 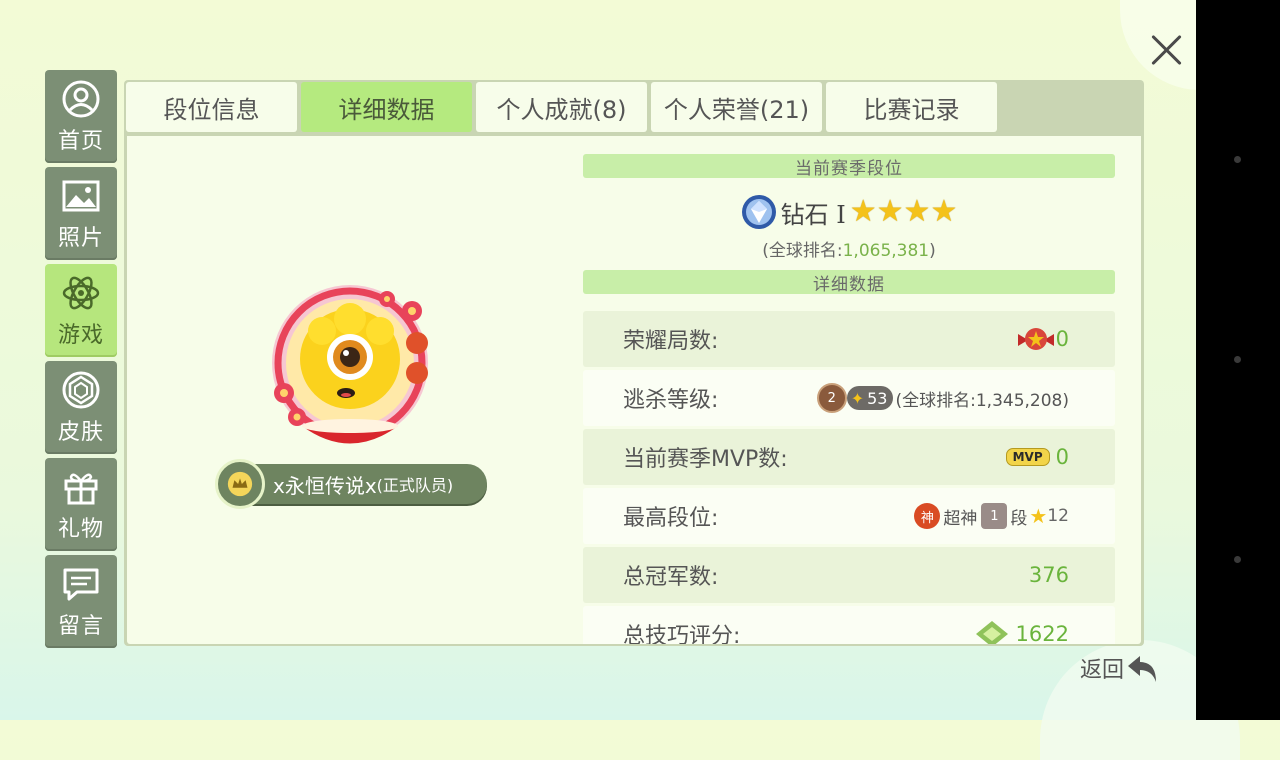 What do you see at coordinates (849, 575) in the screenshot?
I see `stat-row-championships: 总冠军数: 376` at bounding box center [849, 575].